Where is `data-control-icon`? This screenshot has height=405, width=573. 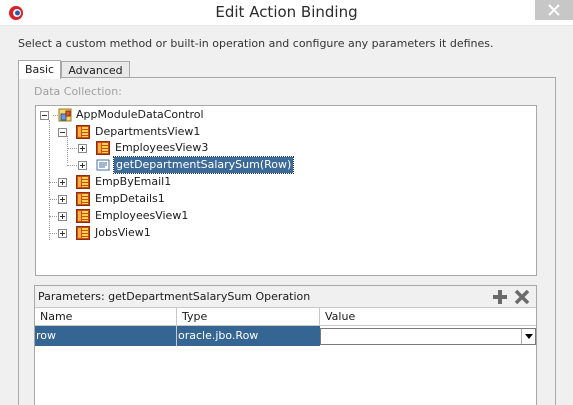 data-control-icon is located at coordinates (65, 115).